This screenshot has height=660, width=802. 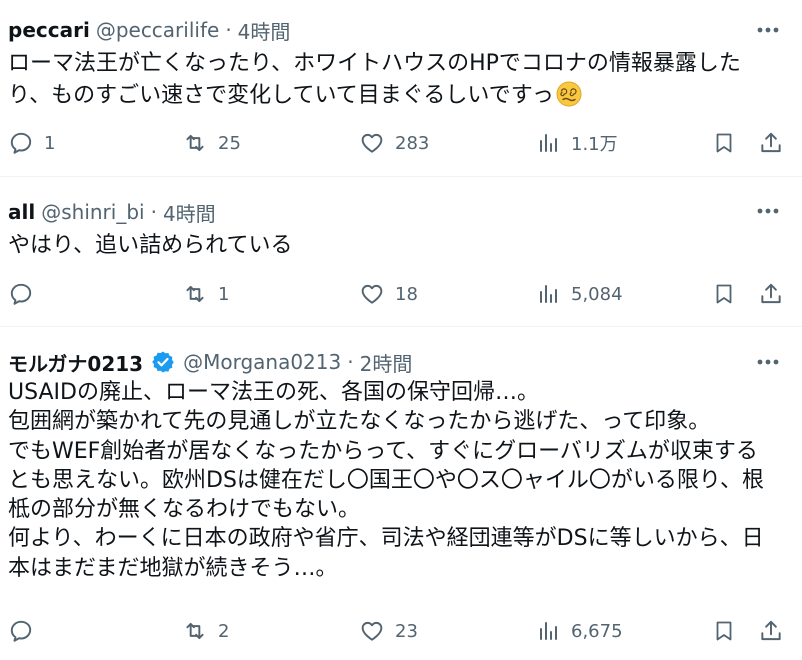 What do you see at coordinates (394, 246) in the screenshot?
I see `tweet-text: やはり、追い詰められている` at bounding box center [394, 246].